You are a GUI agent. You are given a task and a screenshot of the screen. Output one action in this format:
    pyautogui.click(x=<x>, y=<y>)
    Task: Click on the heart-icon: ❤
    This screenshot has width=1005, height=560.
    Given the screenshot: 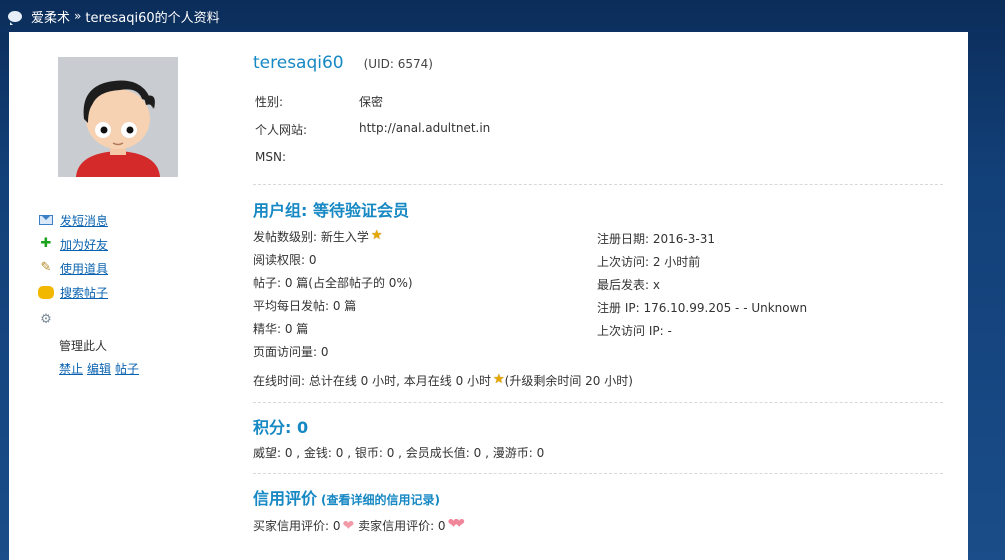 What is the action you would take?
    pyautogui.click(x=348, y=526)
    